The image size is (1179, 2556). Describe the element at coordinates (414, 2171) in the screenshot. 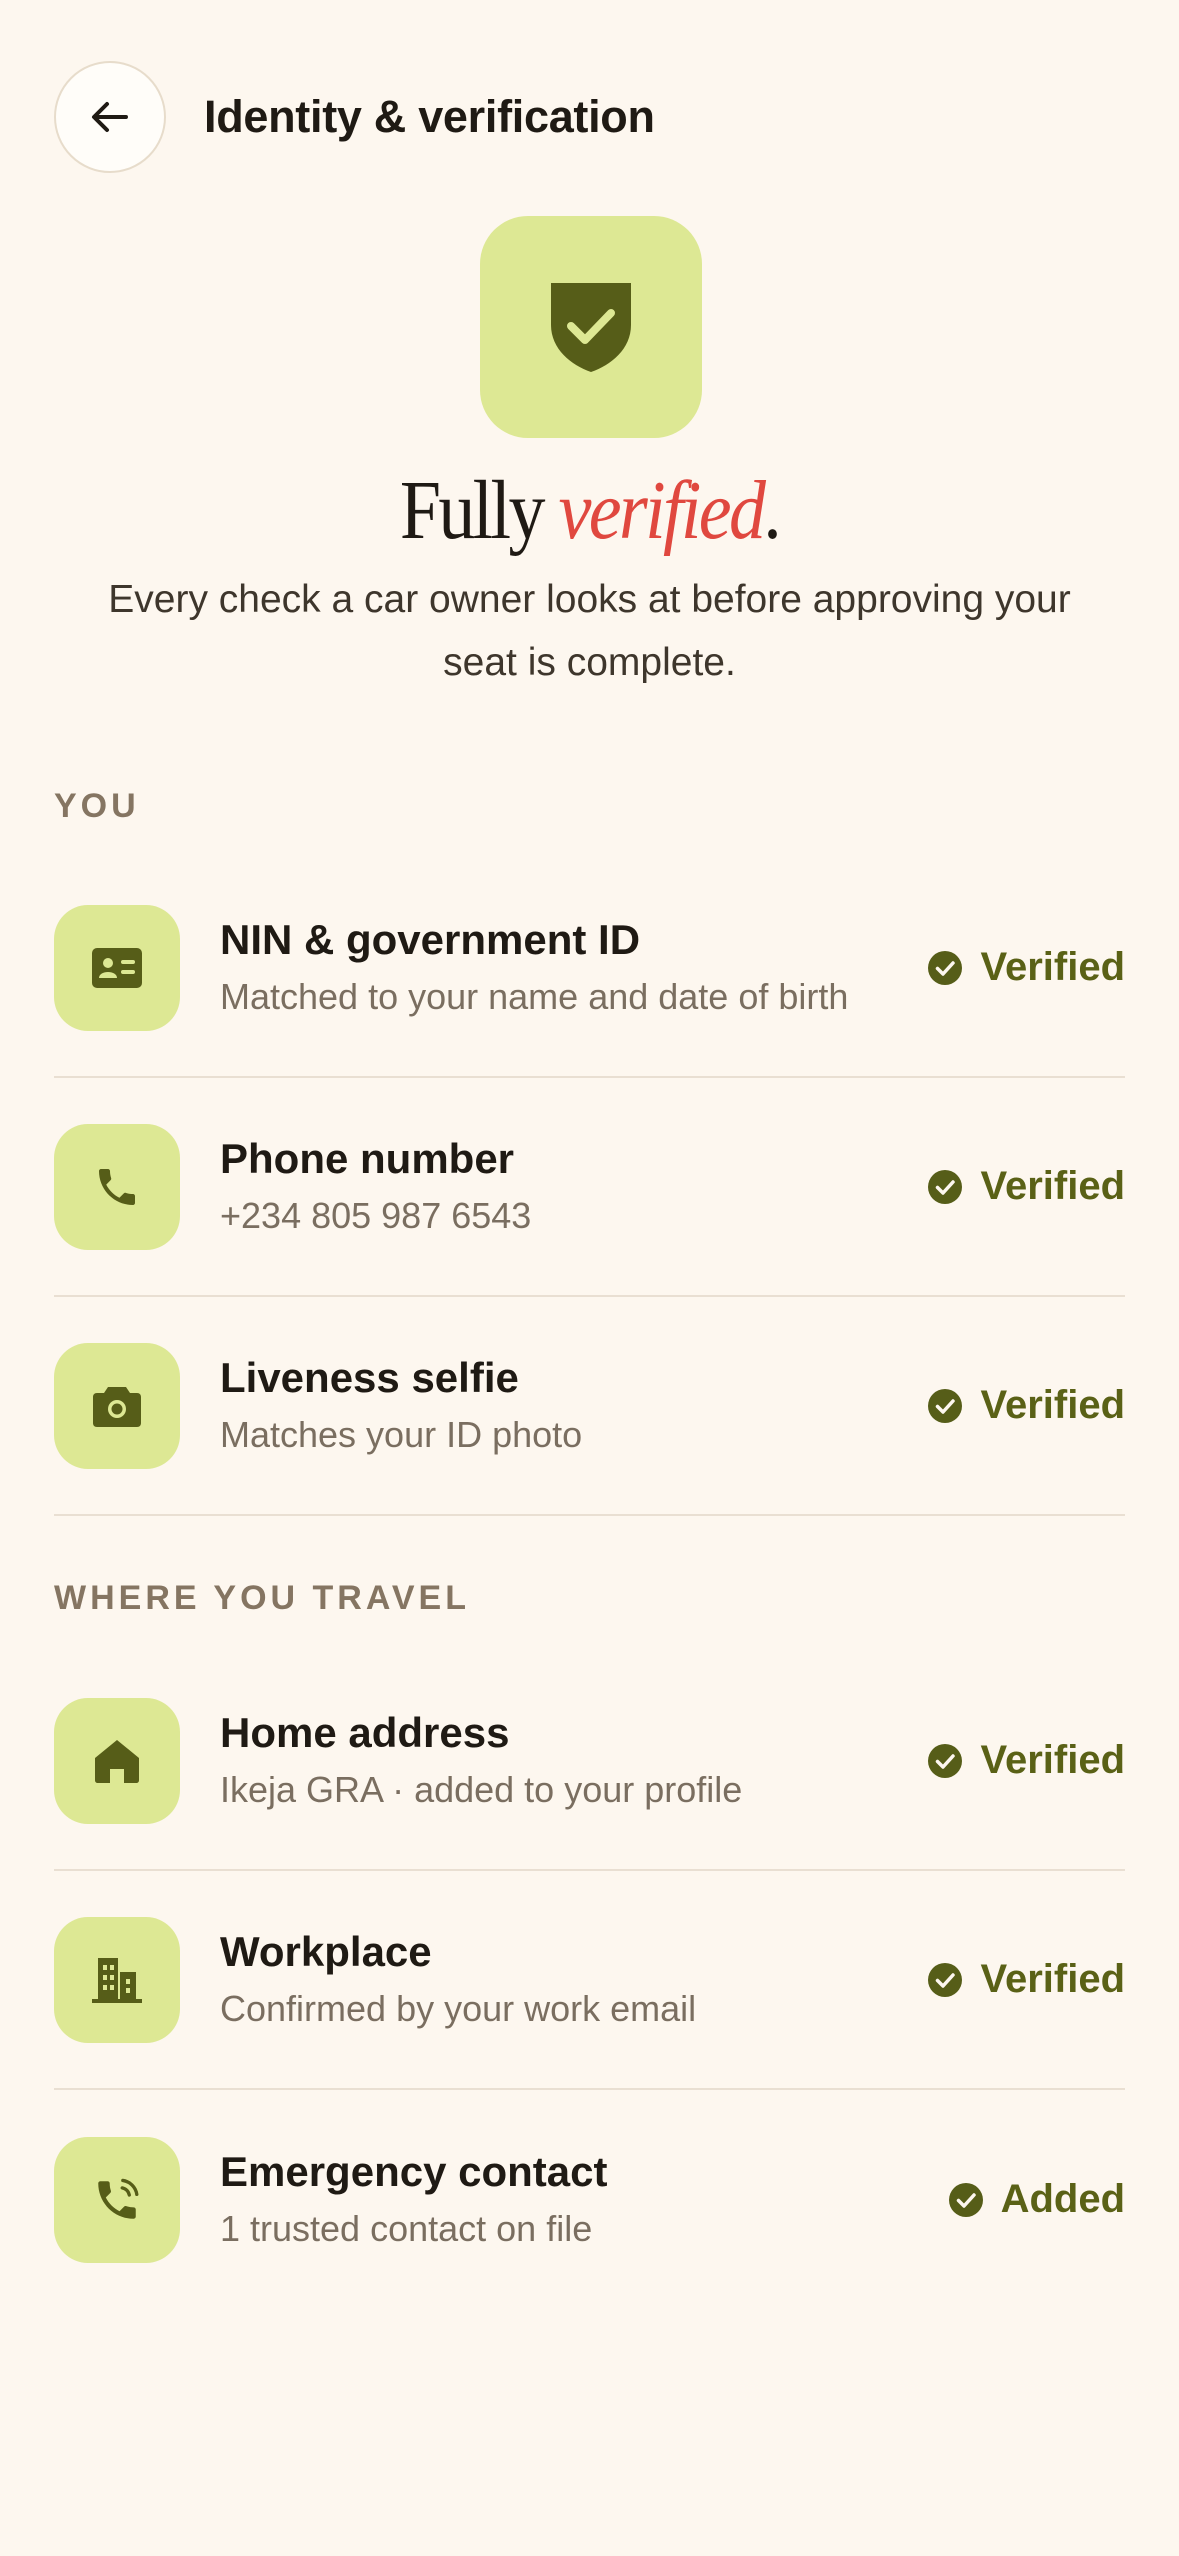

I see `row-title: Emergency contact` at that location.